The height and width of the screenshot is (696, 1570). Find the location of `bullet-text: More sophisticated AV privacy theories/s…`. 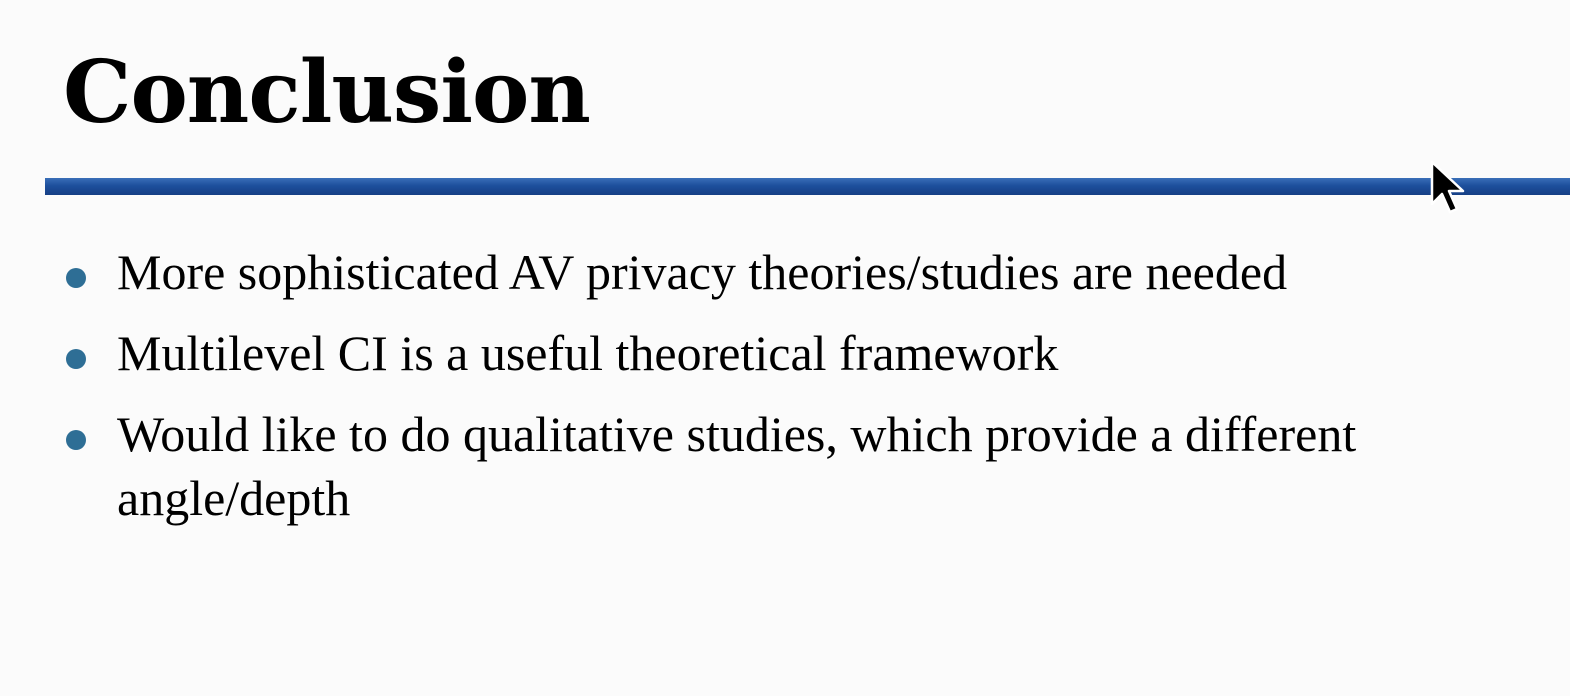

bullet-text: More sophisticated AV privacy theories/s… is located at coordinates (702, 272).